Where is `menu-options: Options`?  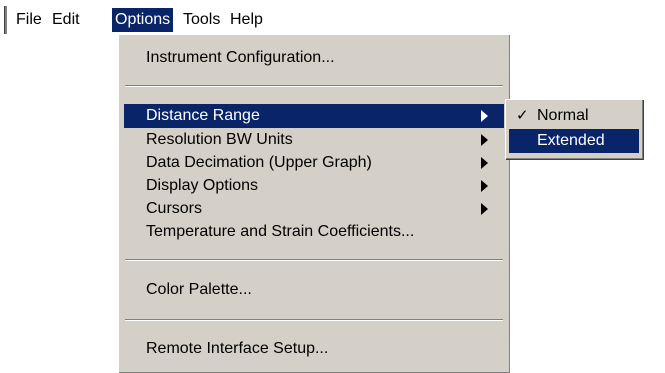 menu-options: Options is located at coordinates (143, 20).